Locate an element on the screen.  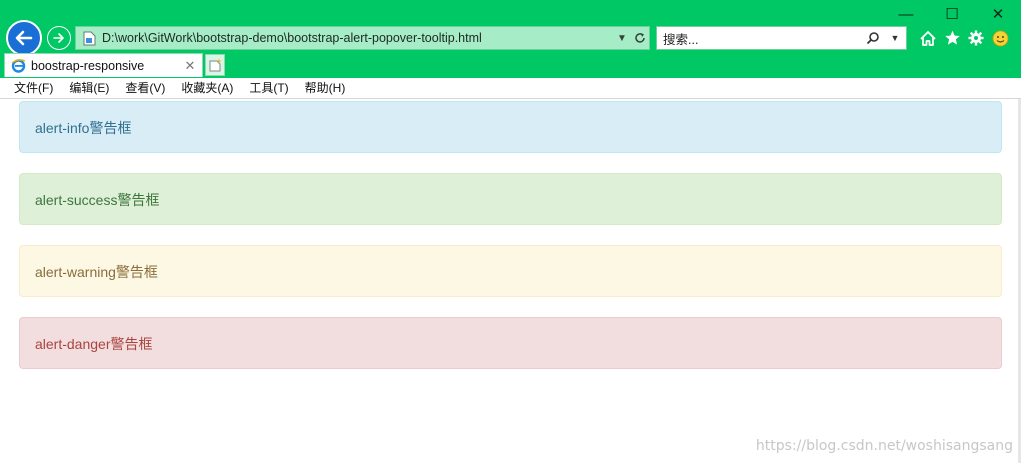
alert-danger: alert-danger警告框 is located at coordinates (510, 343).